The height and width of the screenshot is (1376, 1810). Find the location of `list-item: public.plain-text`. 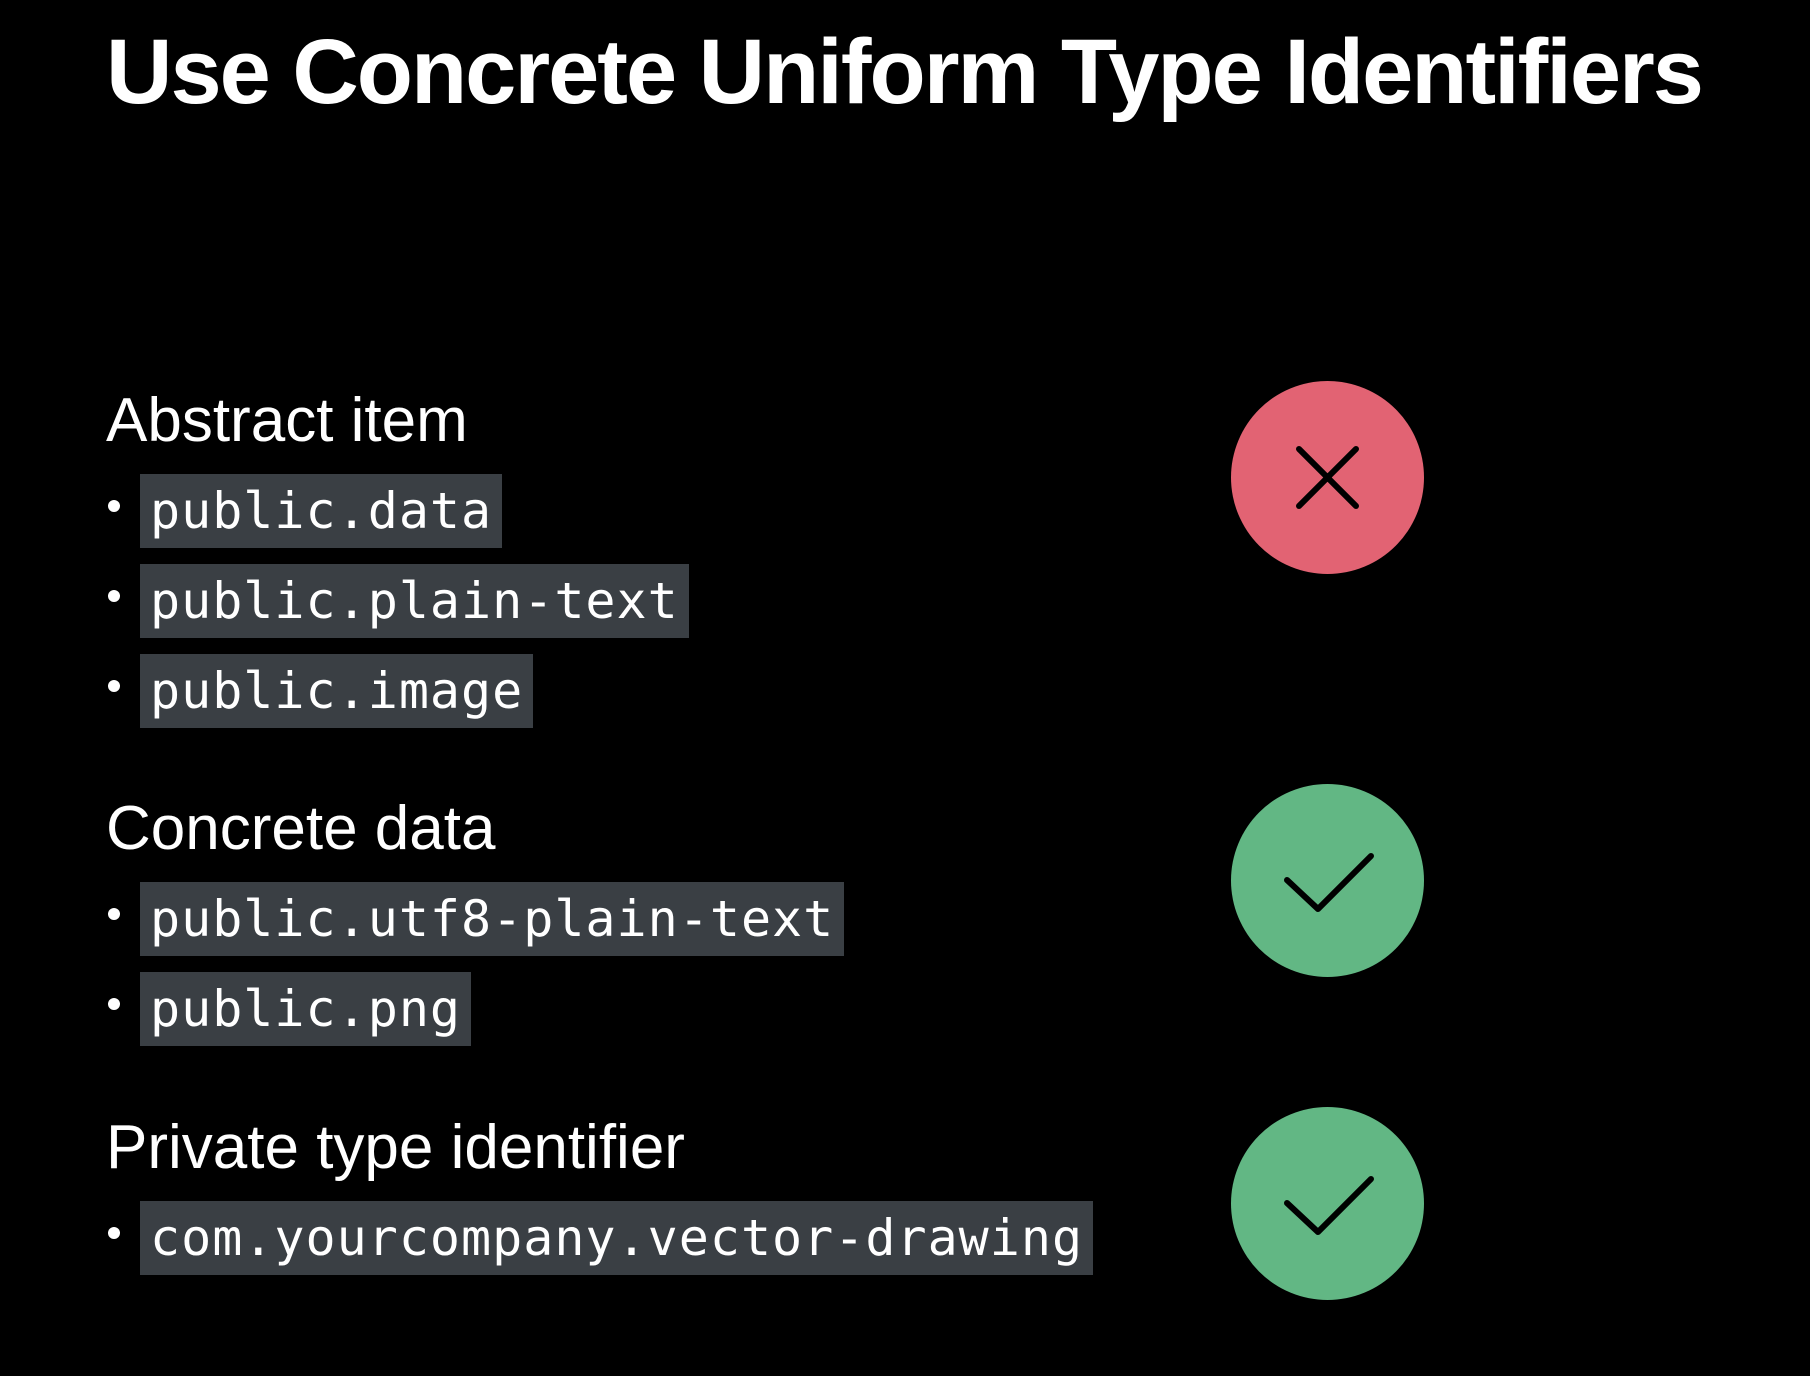

list-item: public.plain-text is located at coordinates (397, 601).